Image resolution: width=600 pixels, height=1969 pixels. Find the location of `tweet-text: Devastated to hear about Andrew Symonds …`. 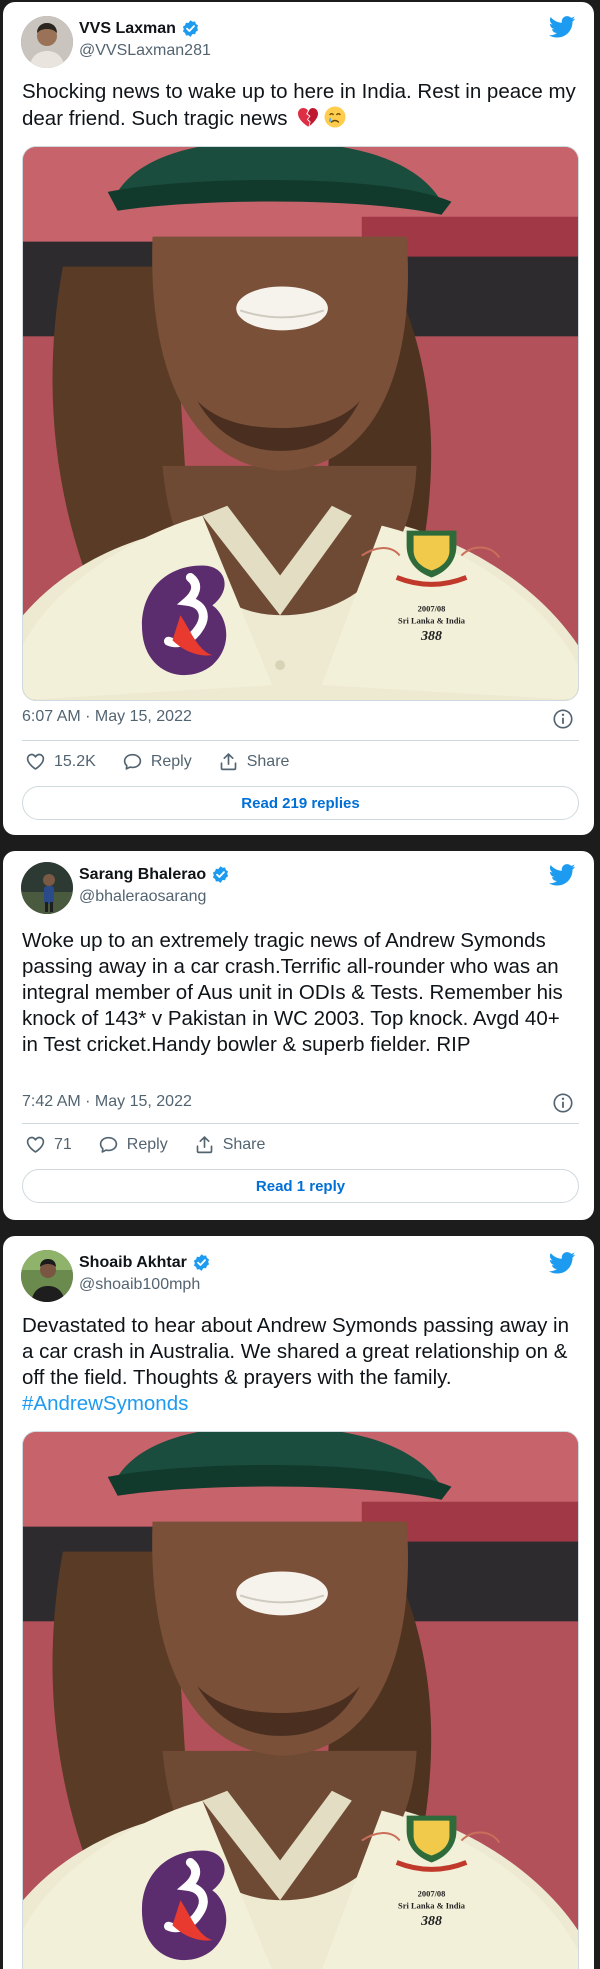

tweet-text: Devastated to hear about Andrew Symonds … is located at coordinates (299, 1365).